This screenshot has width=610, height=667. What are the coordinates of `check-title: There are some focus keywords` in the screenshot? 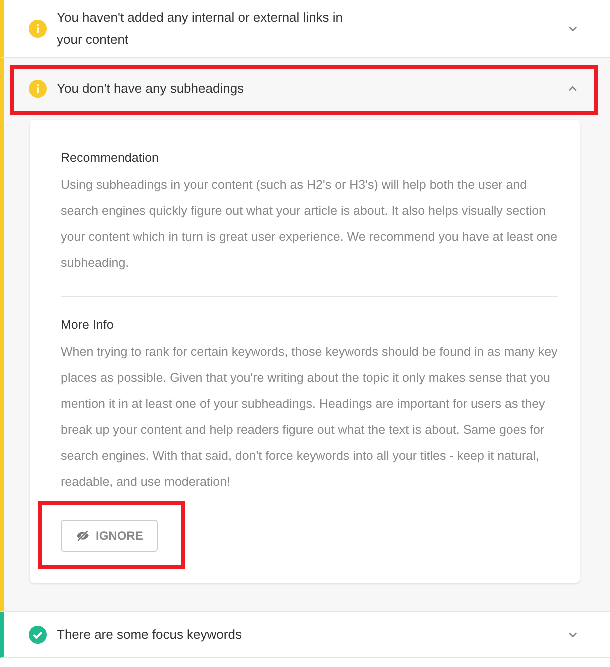 It's located at (150, 635).